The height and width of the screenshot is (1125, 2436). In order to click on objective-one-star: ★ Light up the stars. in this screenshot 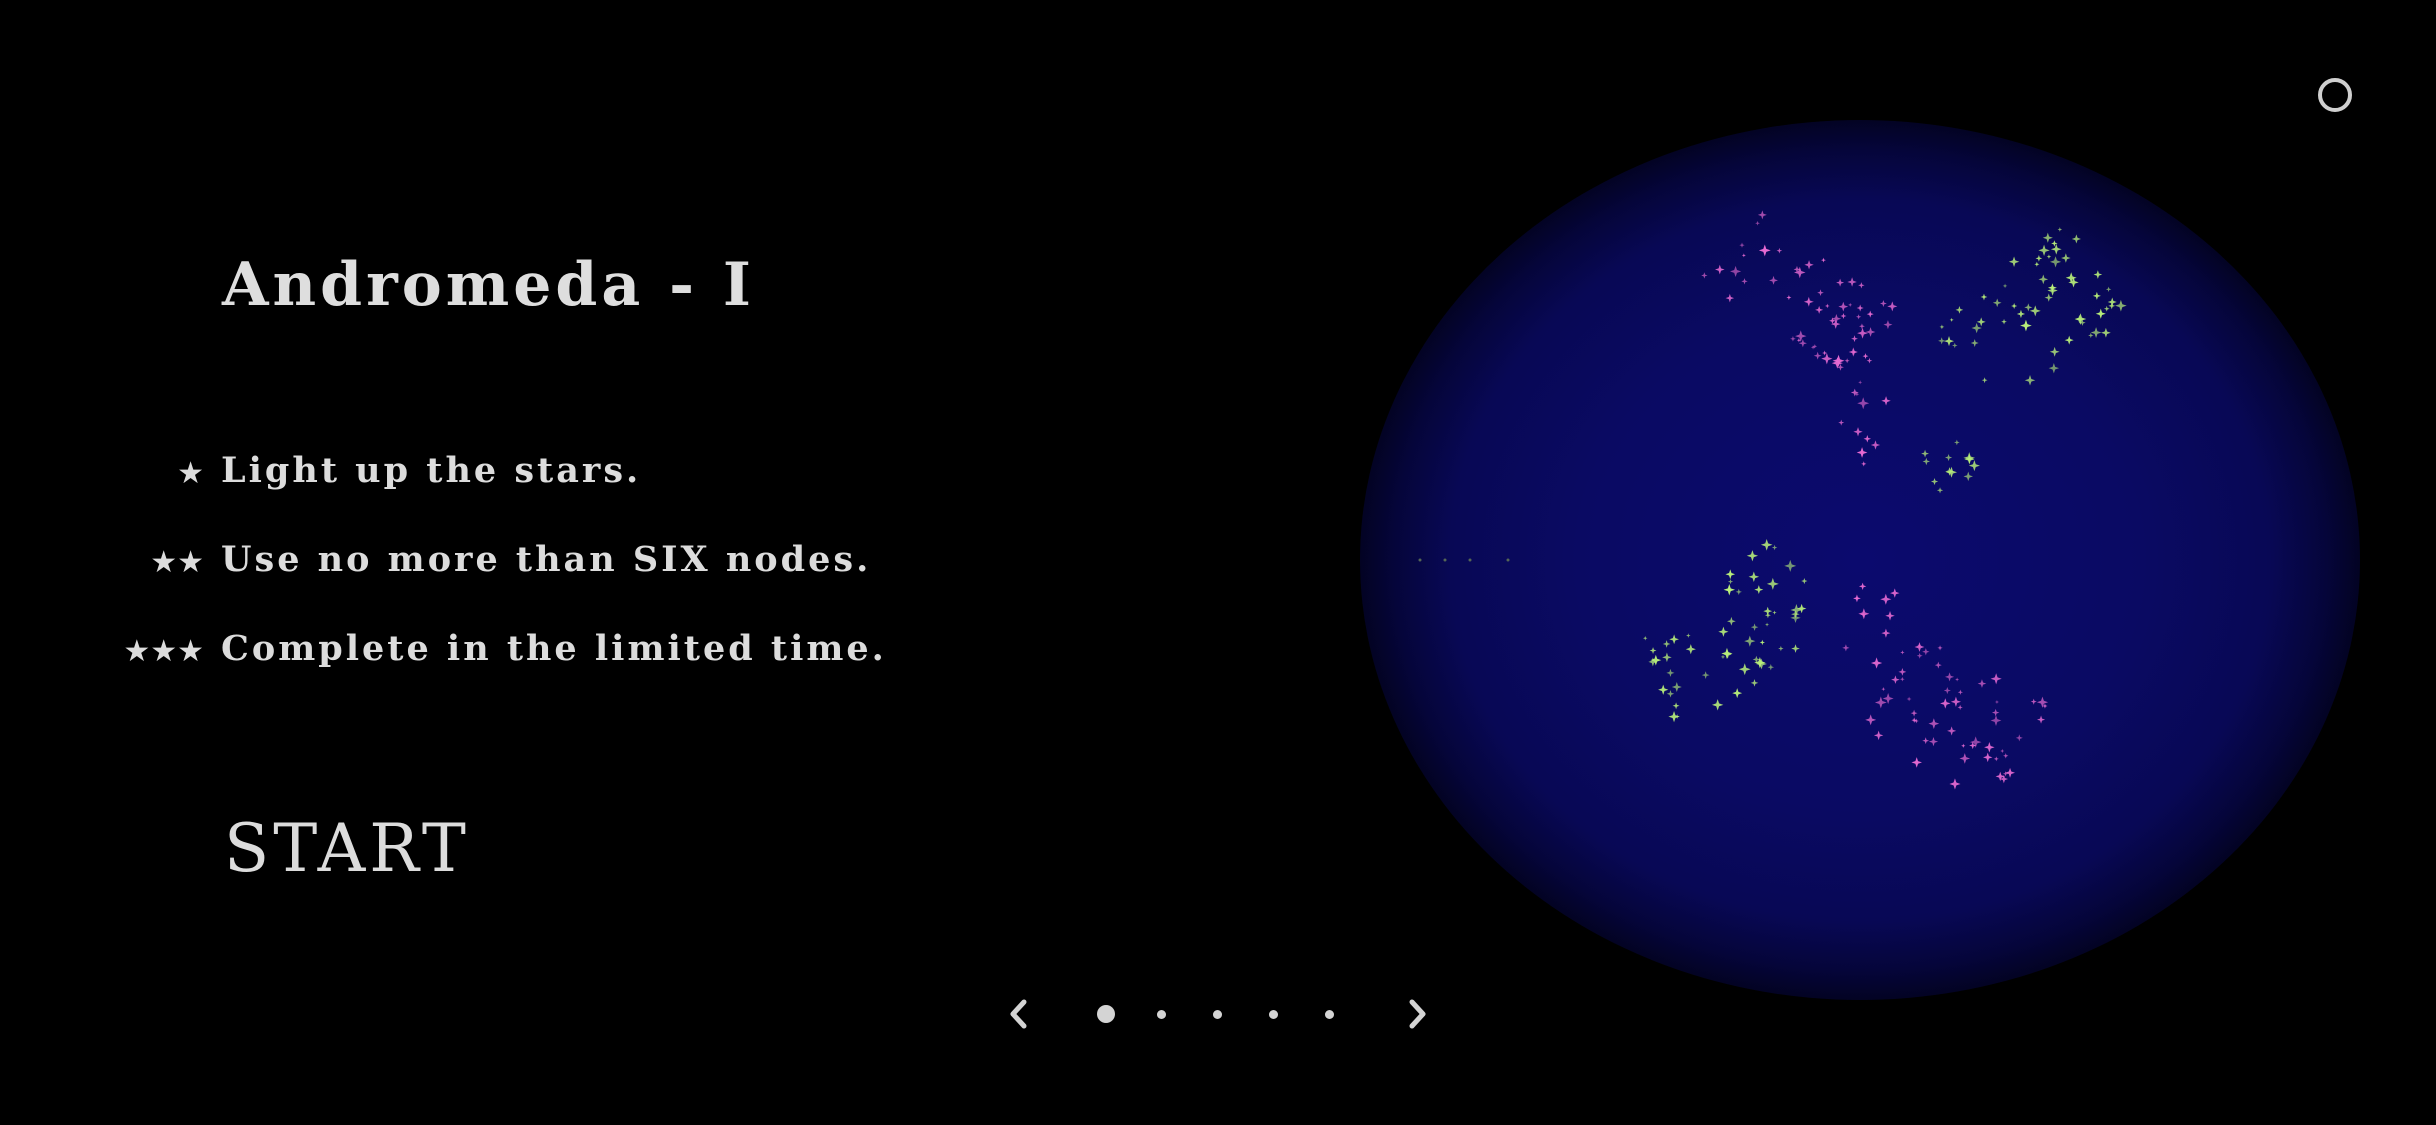, I will do `click(500, 472)`.